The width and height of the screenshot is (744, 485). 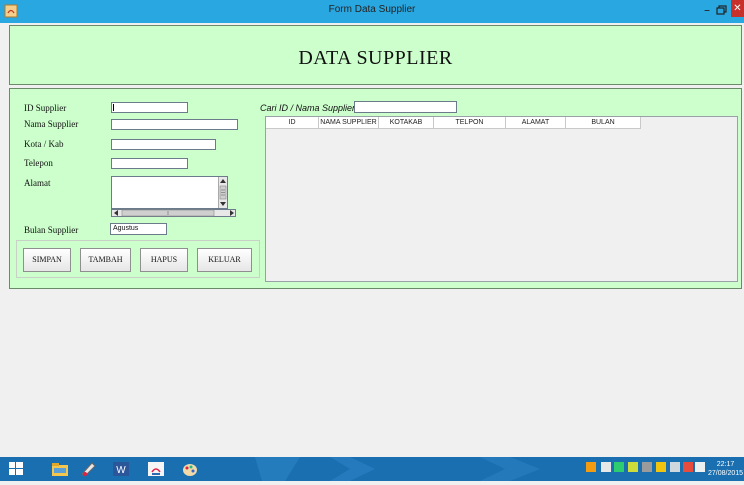 What do you see at coordinates (164, 260) in the screenshot?
I see `hapus-button: HAPUS` at bounding box center [164, 260].